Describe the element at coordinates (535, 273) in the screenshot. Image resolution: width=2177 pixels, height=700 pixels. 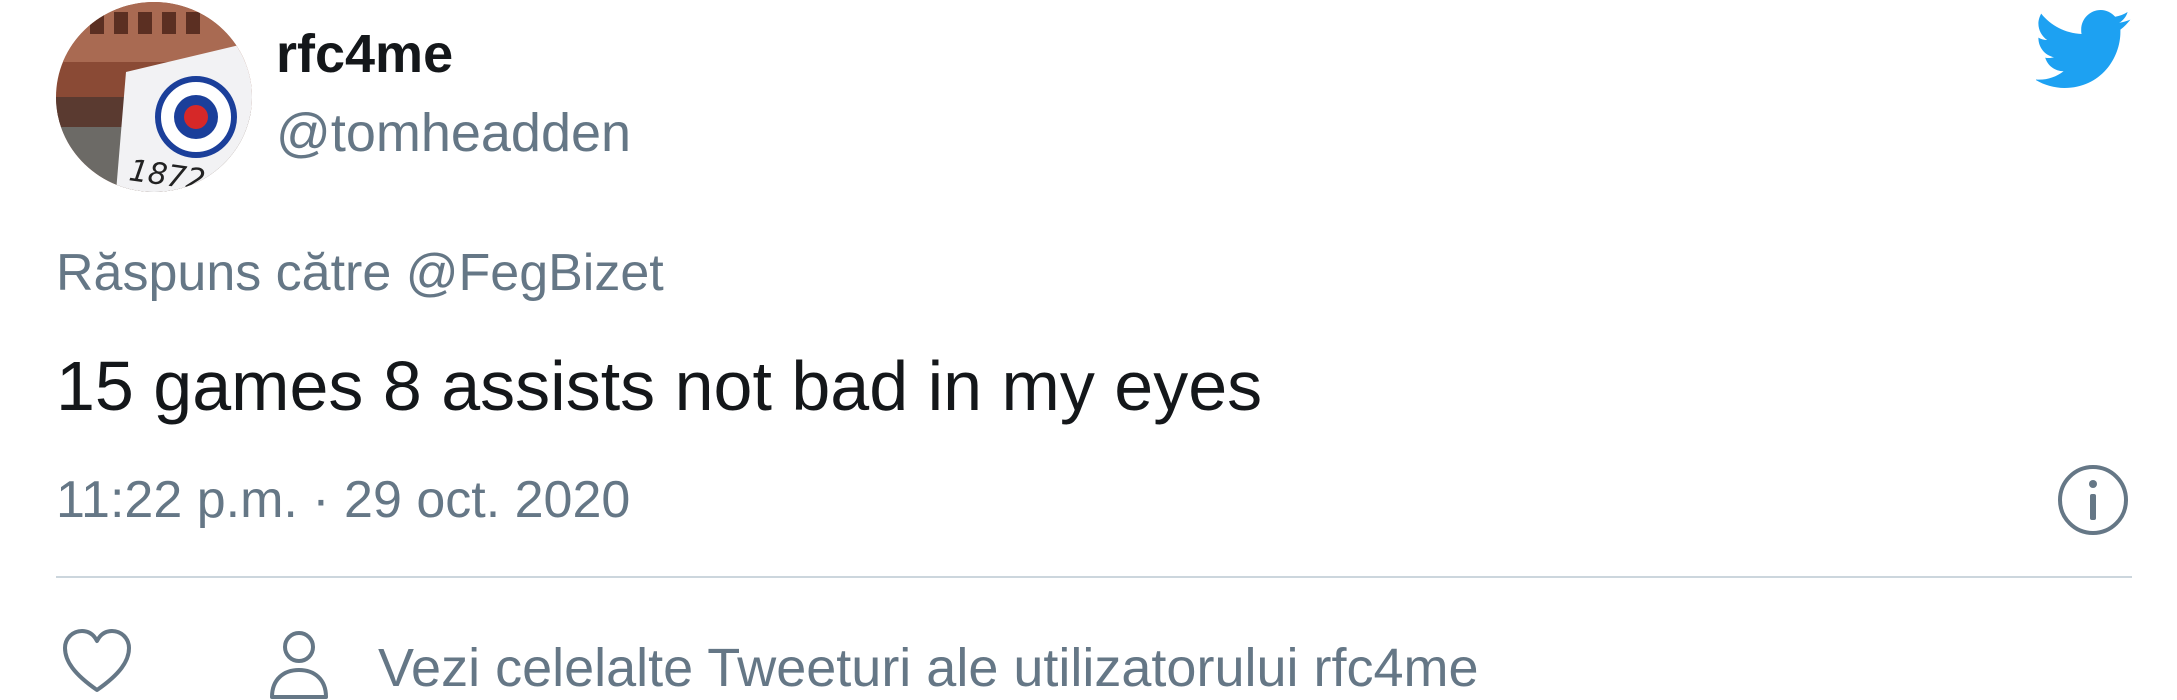
I see `reply-to-handle-link: @FegBizet` at that location.